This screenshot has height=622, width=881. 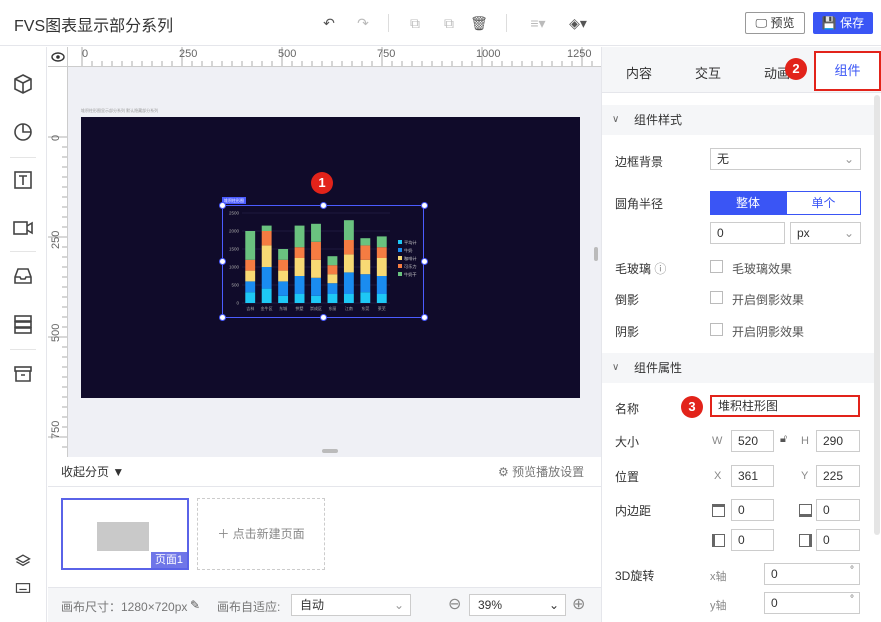 I want to click on tab-component: 组件, so click(x=847, y=71).